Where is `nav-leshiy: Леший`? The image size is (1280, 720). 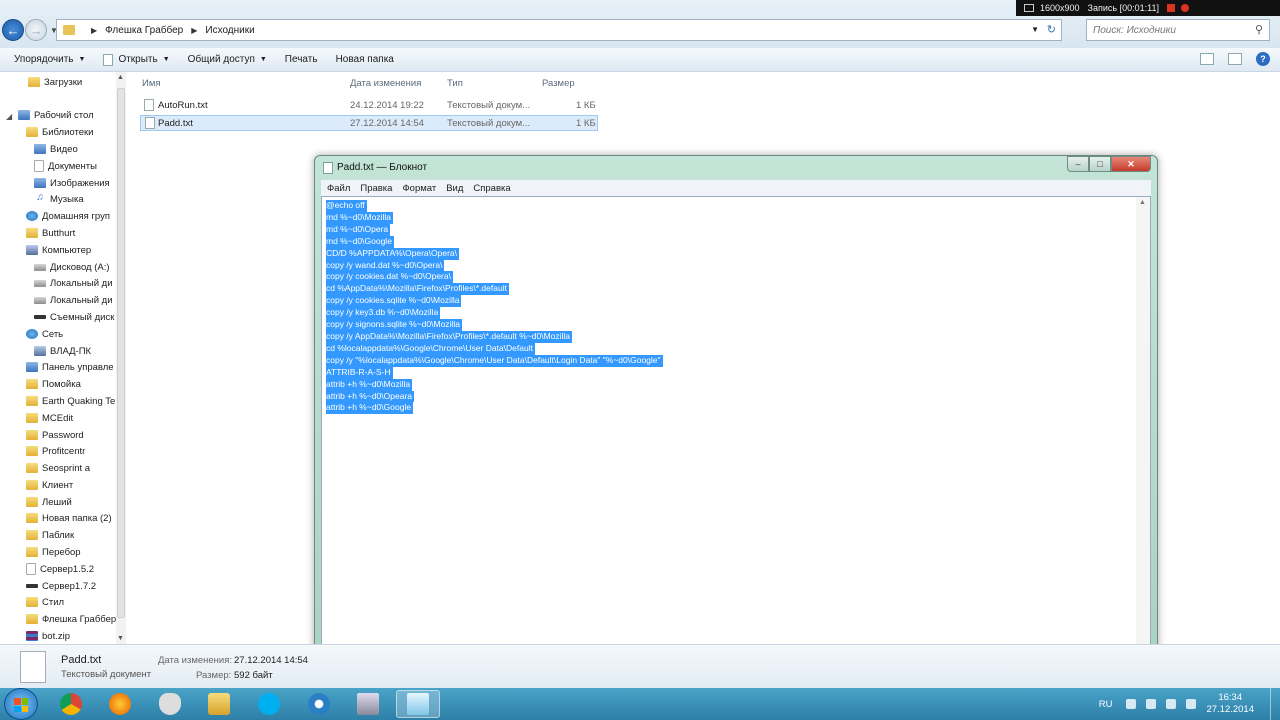
nav-leshiy: Леший is located at coordinates (49, 502).